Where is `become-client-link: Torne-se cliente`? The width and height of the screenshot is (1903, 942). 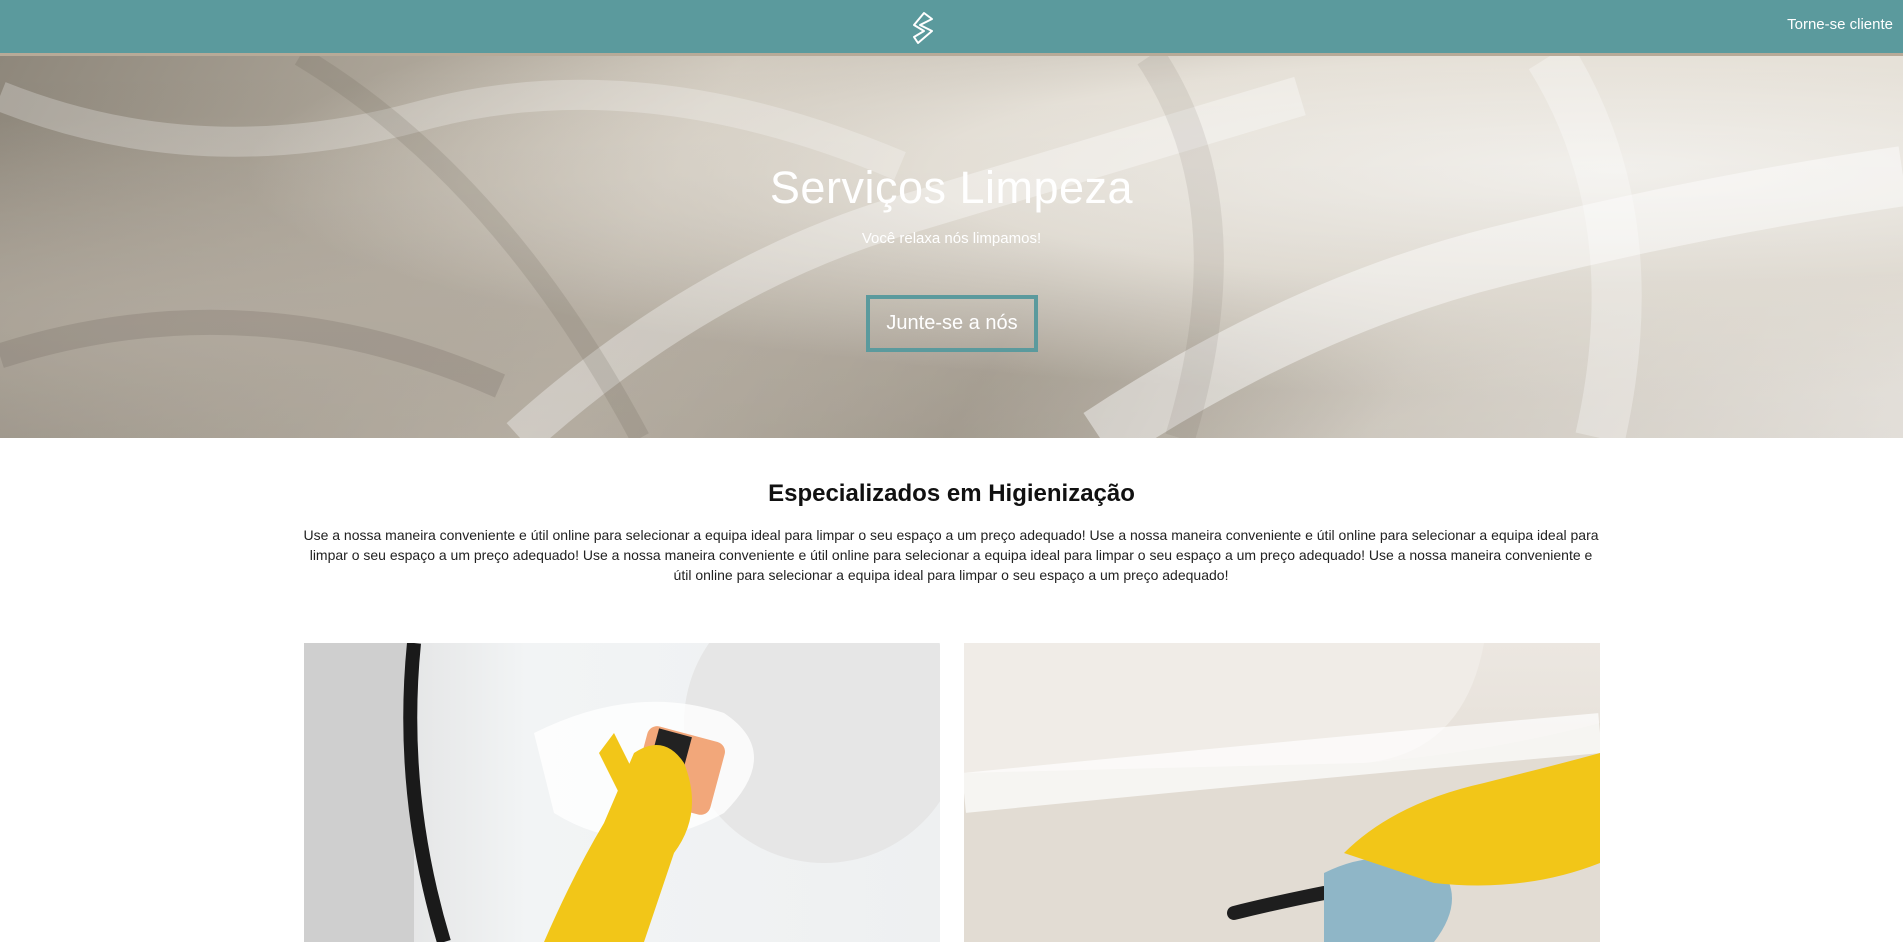 become-client-link: Torne-se cliente is located at coordinates (1840, 24).